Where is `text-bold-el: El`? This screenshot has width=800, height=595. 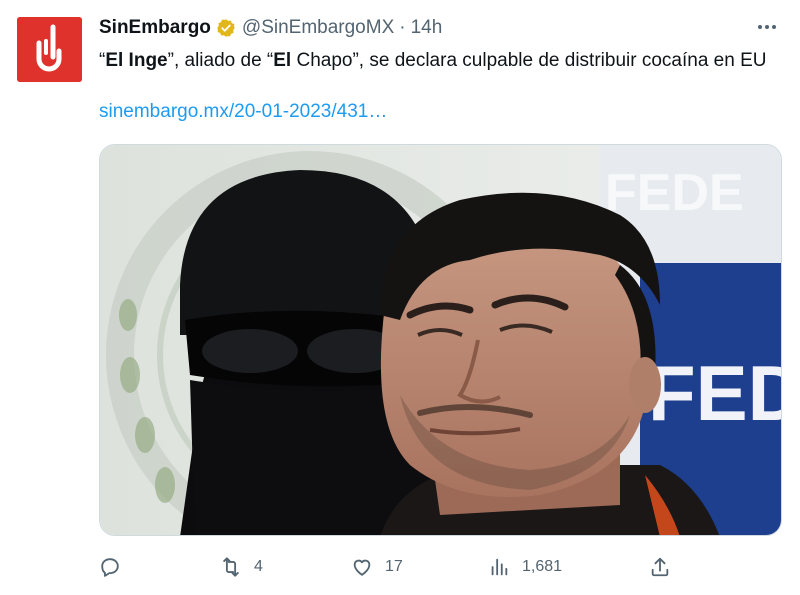 text-bold-el: El is located at coordinates (282, 60).